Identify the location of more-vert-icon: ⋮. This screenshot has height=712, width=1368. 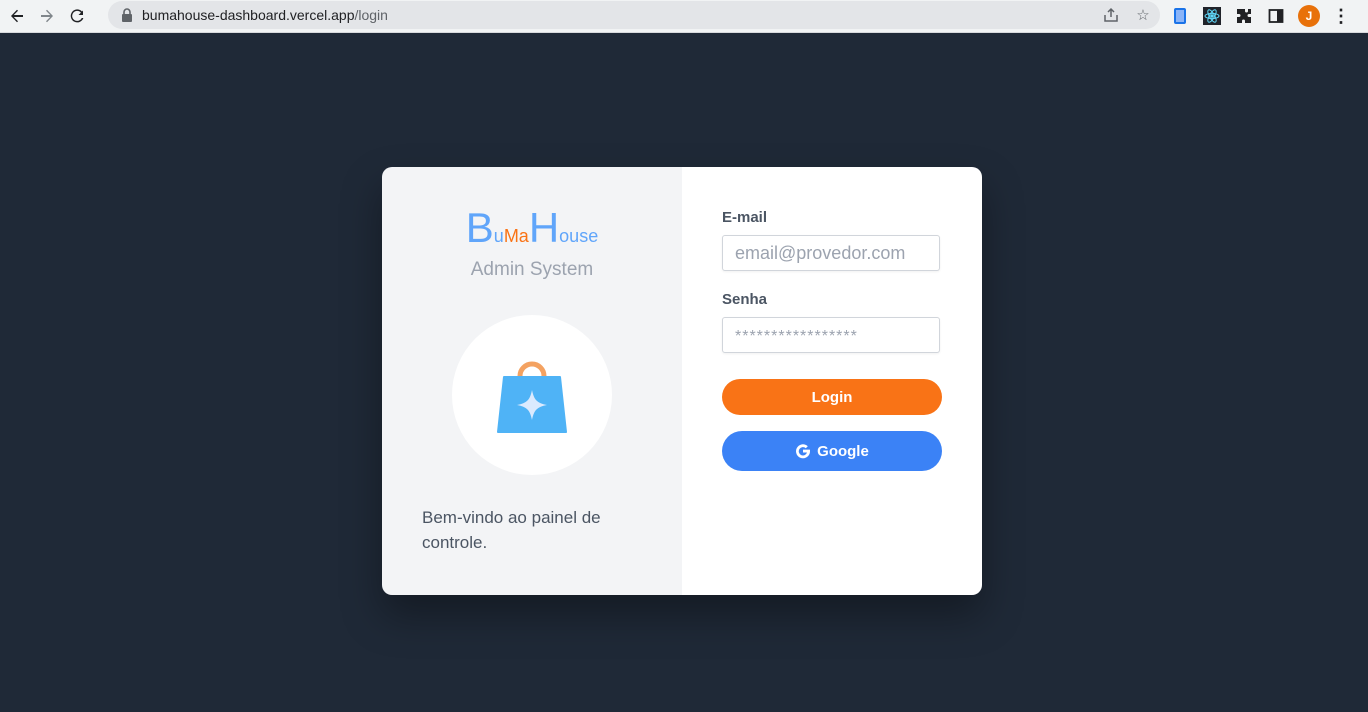
(1341, 16).